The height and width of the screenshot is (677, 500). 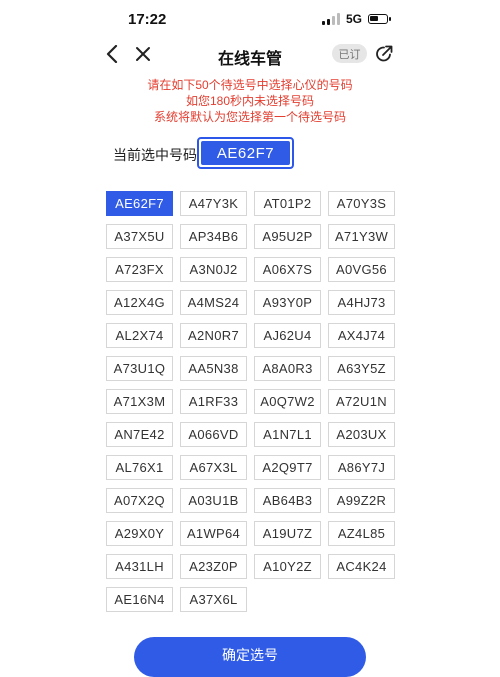 I want to click on plate-option: AX4J74, so click(x=361, y=335).